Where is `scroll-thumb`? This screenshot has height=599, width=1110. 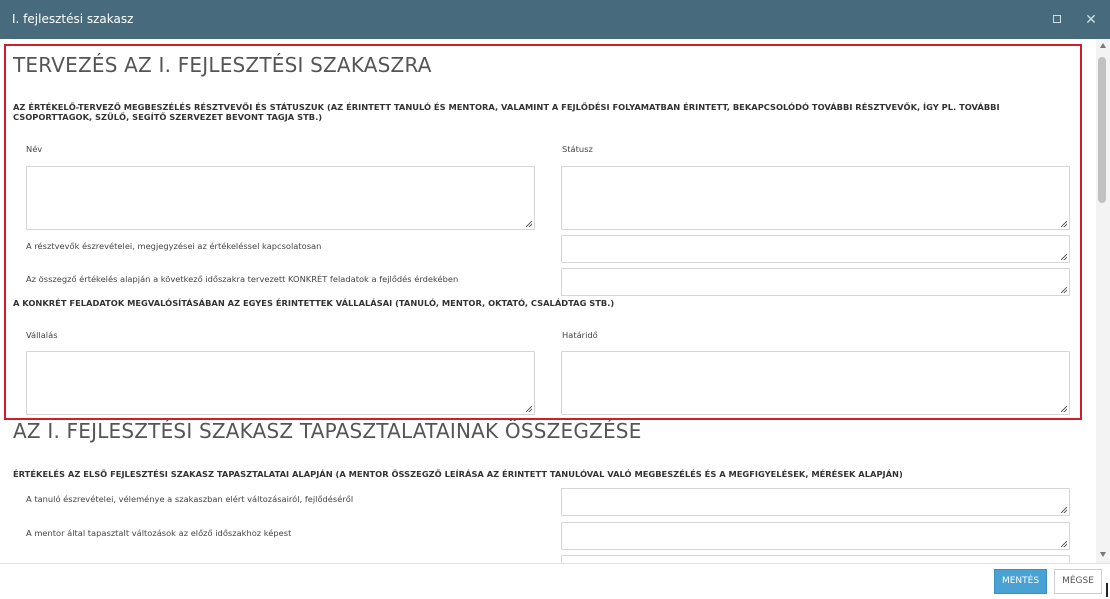 scroll-thumb is located at coordinates (1102, 130).